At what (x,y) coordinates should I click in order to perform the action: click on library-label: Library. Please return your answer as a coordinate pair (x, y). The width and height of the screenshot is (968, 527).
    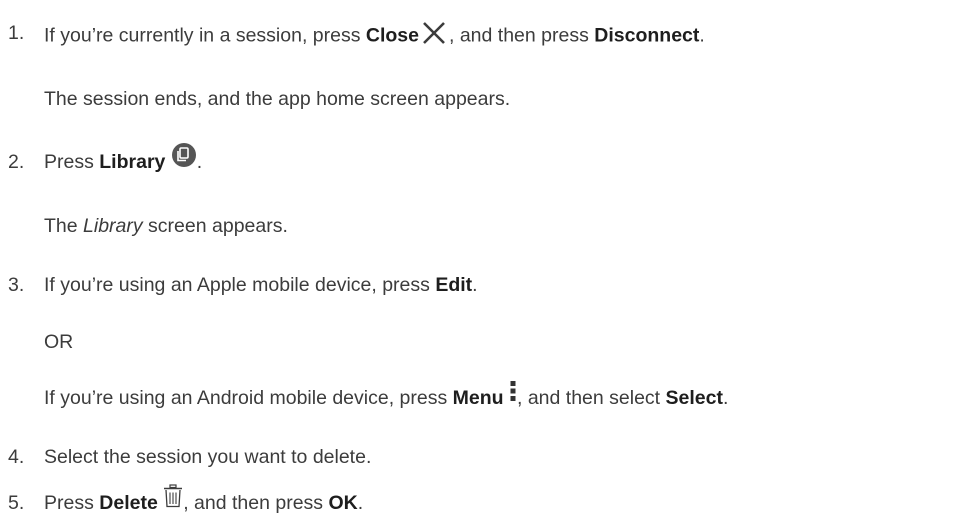
    Looking at the image, I should click on (132, 162).